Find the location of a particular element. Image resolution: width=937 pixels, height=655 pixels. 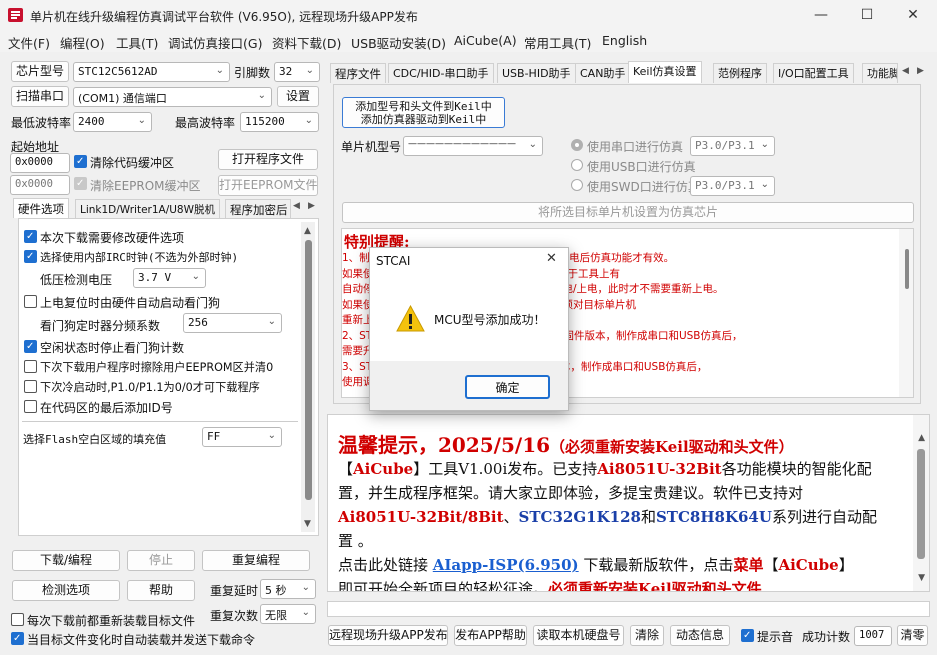

add-model-header-label: 添加型号和头文件到Keil中 is located at coordinates (423, 106).